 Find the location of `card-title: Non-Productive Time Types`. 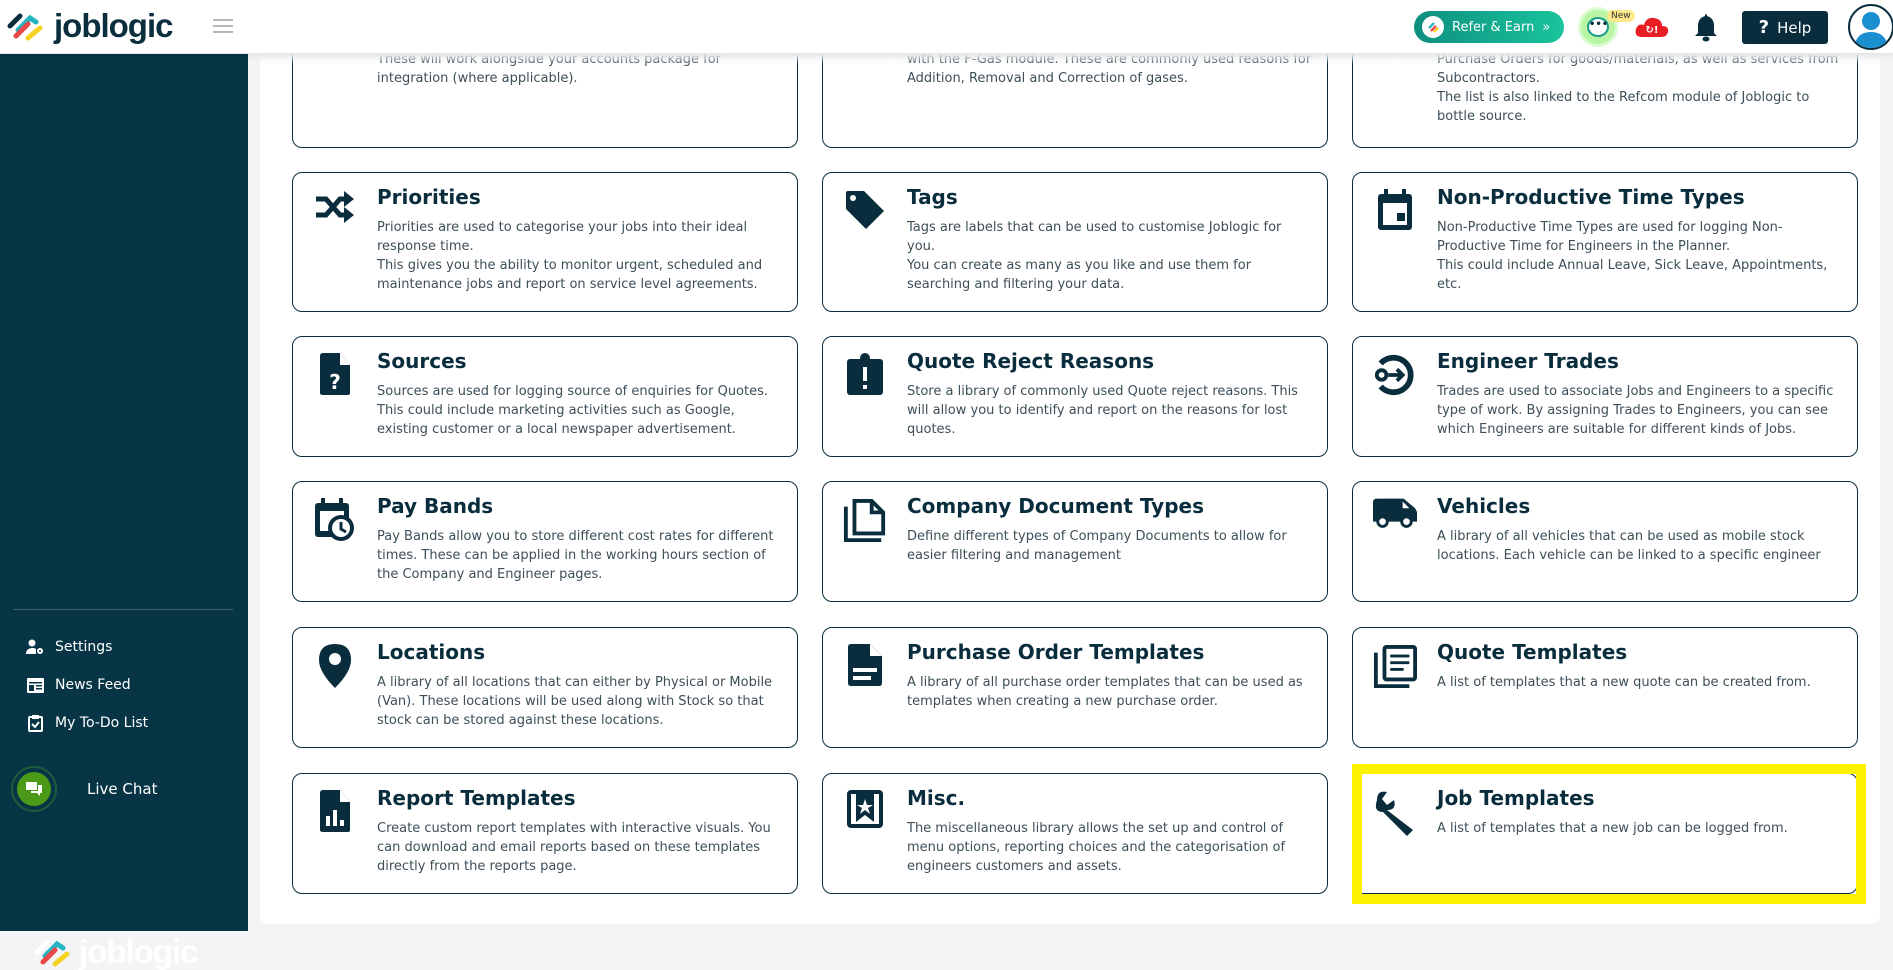

card-title: Non-Productive Time Types is located at coordinates (1591, 197).